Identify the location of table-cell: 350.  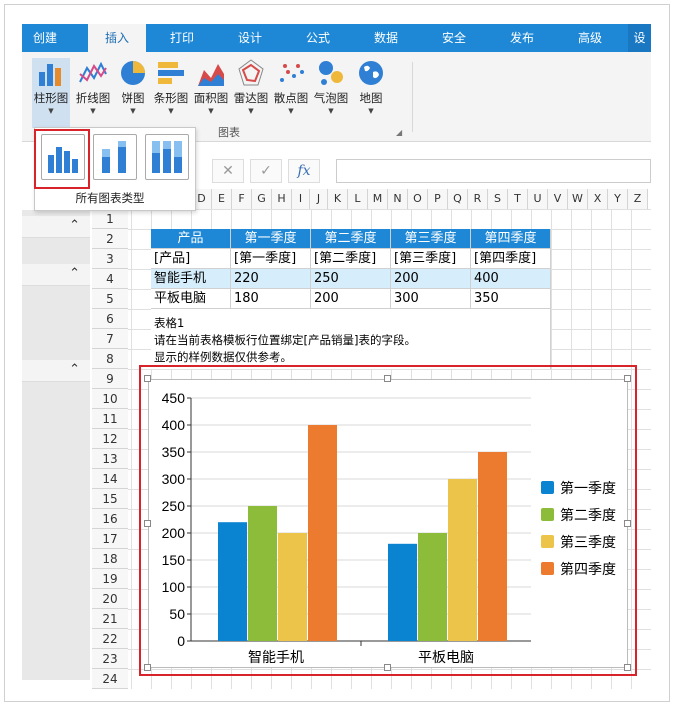
(511, 299).